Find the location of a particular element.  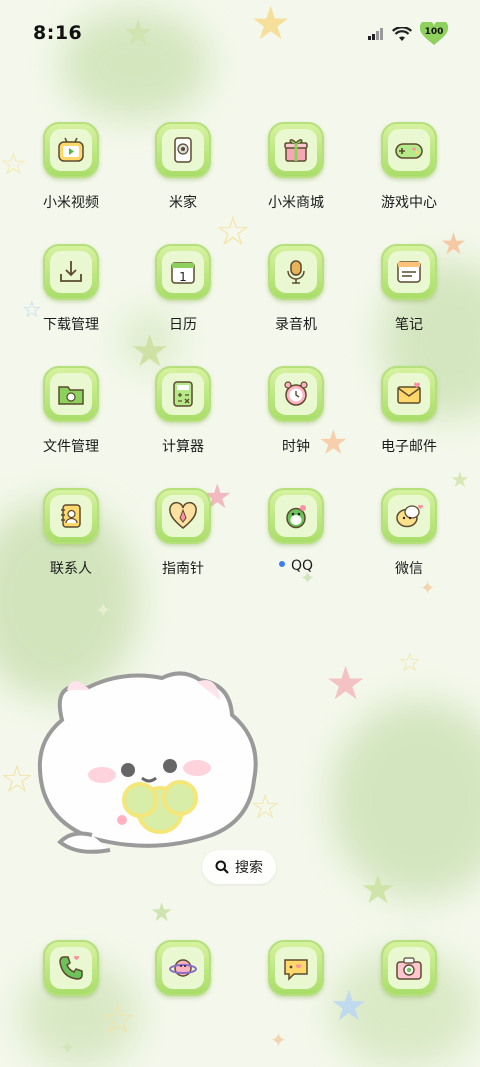

battery-heart-icon: 100 is located at coordinates (434, 33).